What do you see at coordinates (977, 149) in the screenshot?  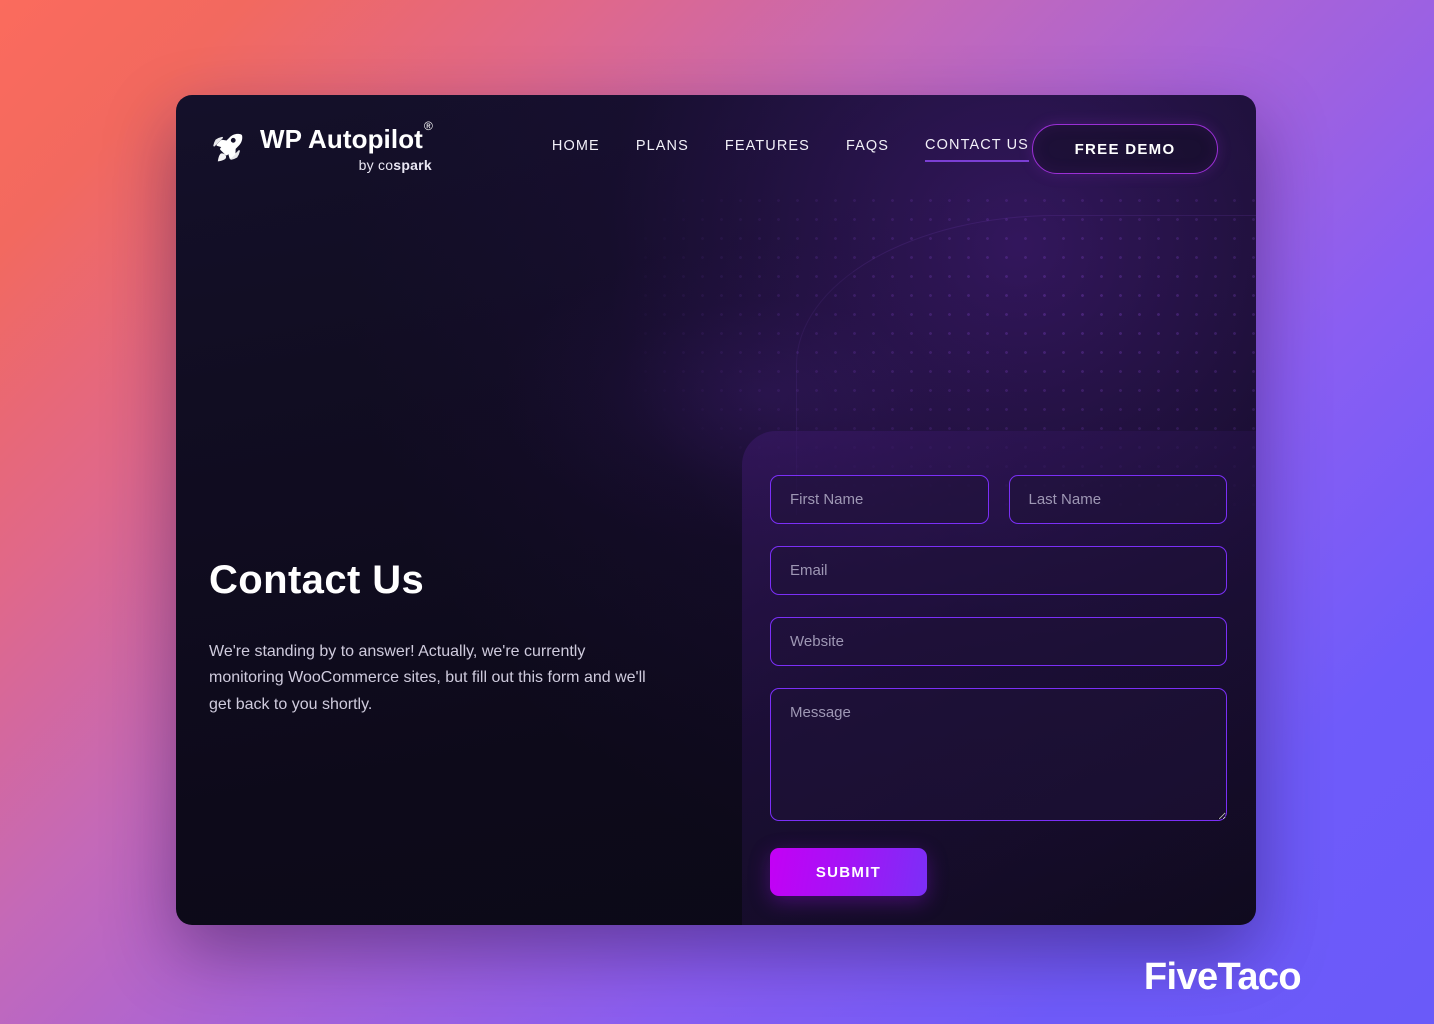 I see `nav-item-contact-us: CONTACT US` at bounding box center [977, 149].